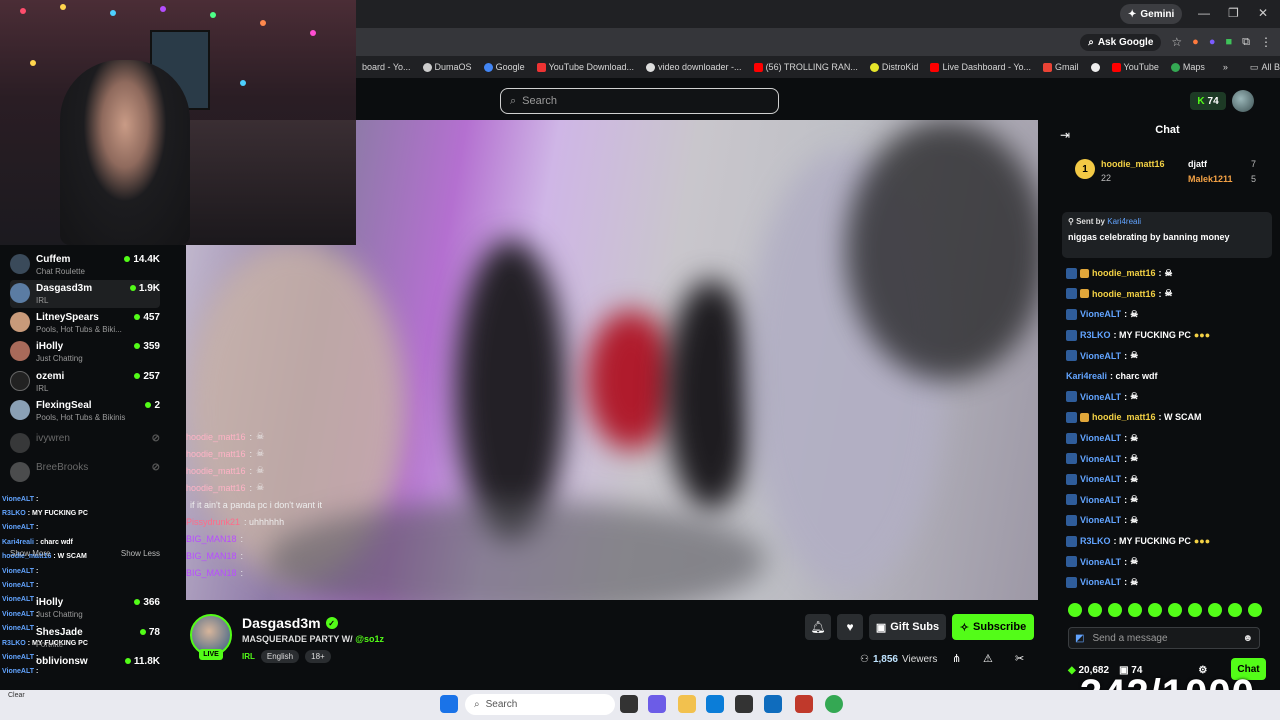 Image resolution: width=1280 pixels, height=720 pixels. Describe the element at coordinates (248, 656) in the screenshot. I see `stream-category: IRL` at that location.